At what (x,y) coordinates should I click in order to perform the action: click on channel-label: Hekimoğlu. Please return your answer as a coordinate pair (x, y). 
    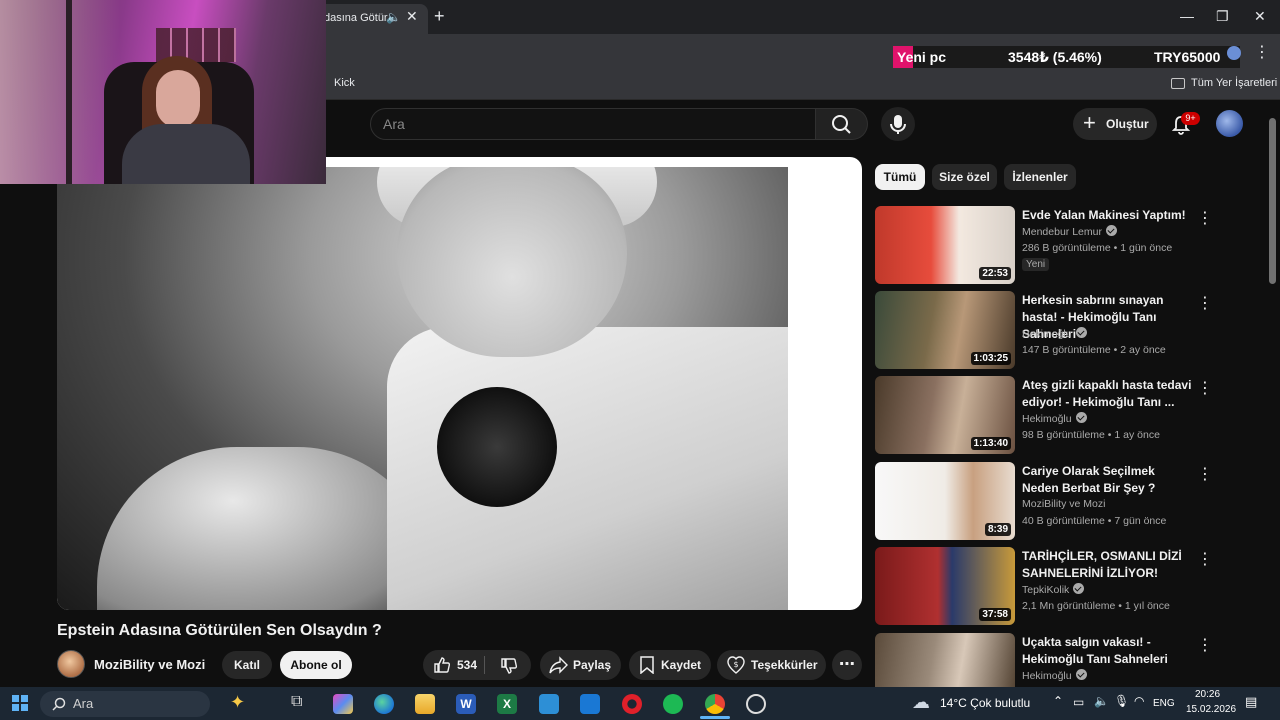
    Looking at the image, I should click on (1047, 419).